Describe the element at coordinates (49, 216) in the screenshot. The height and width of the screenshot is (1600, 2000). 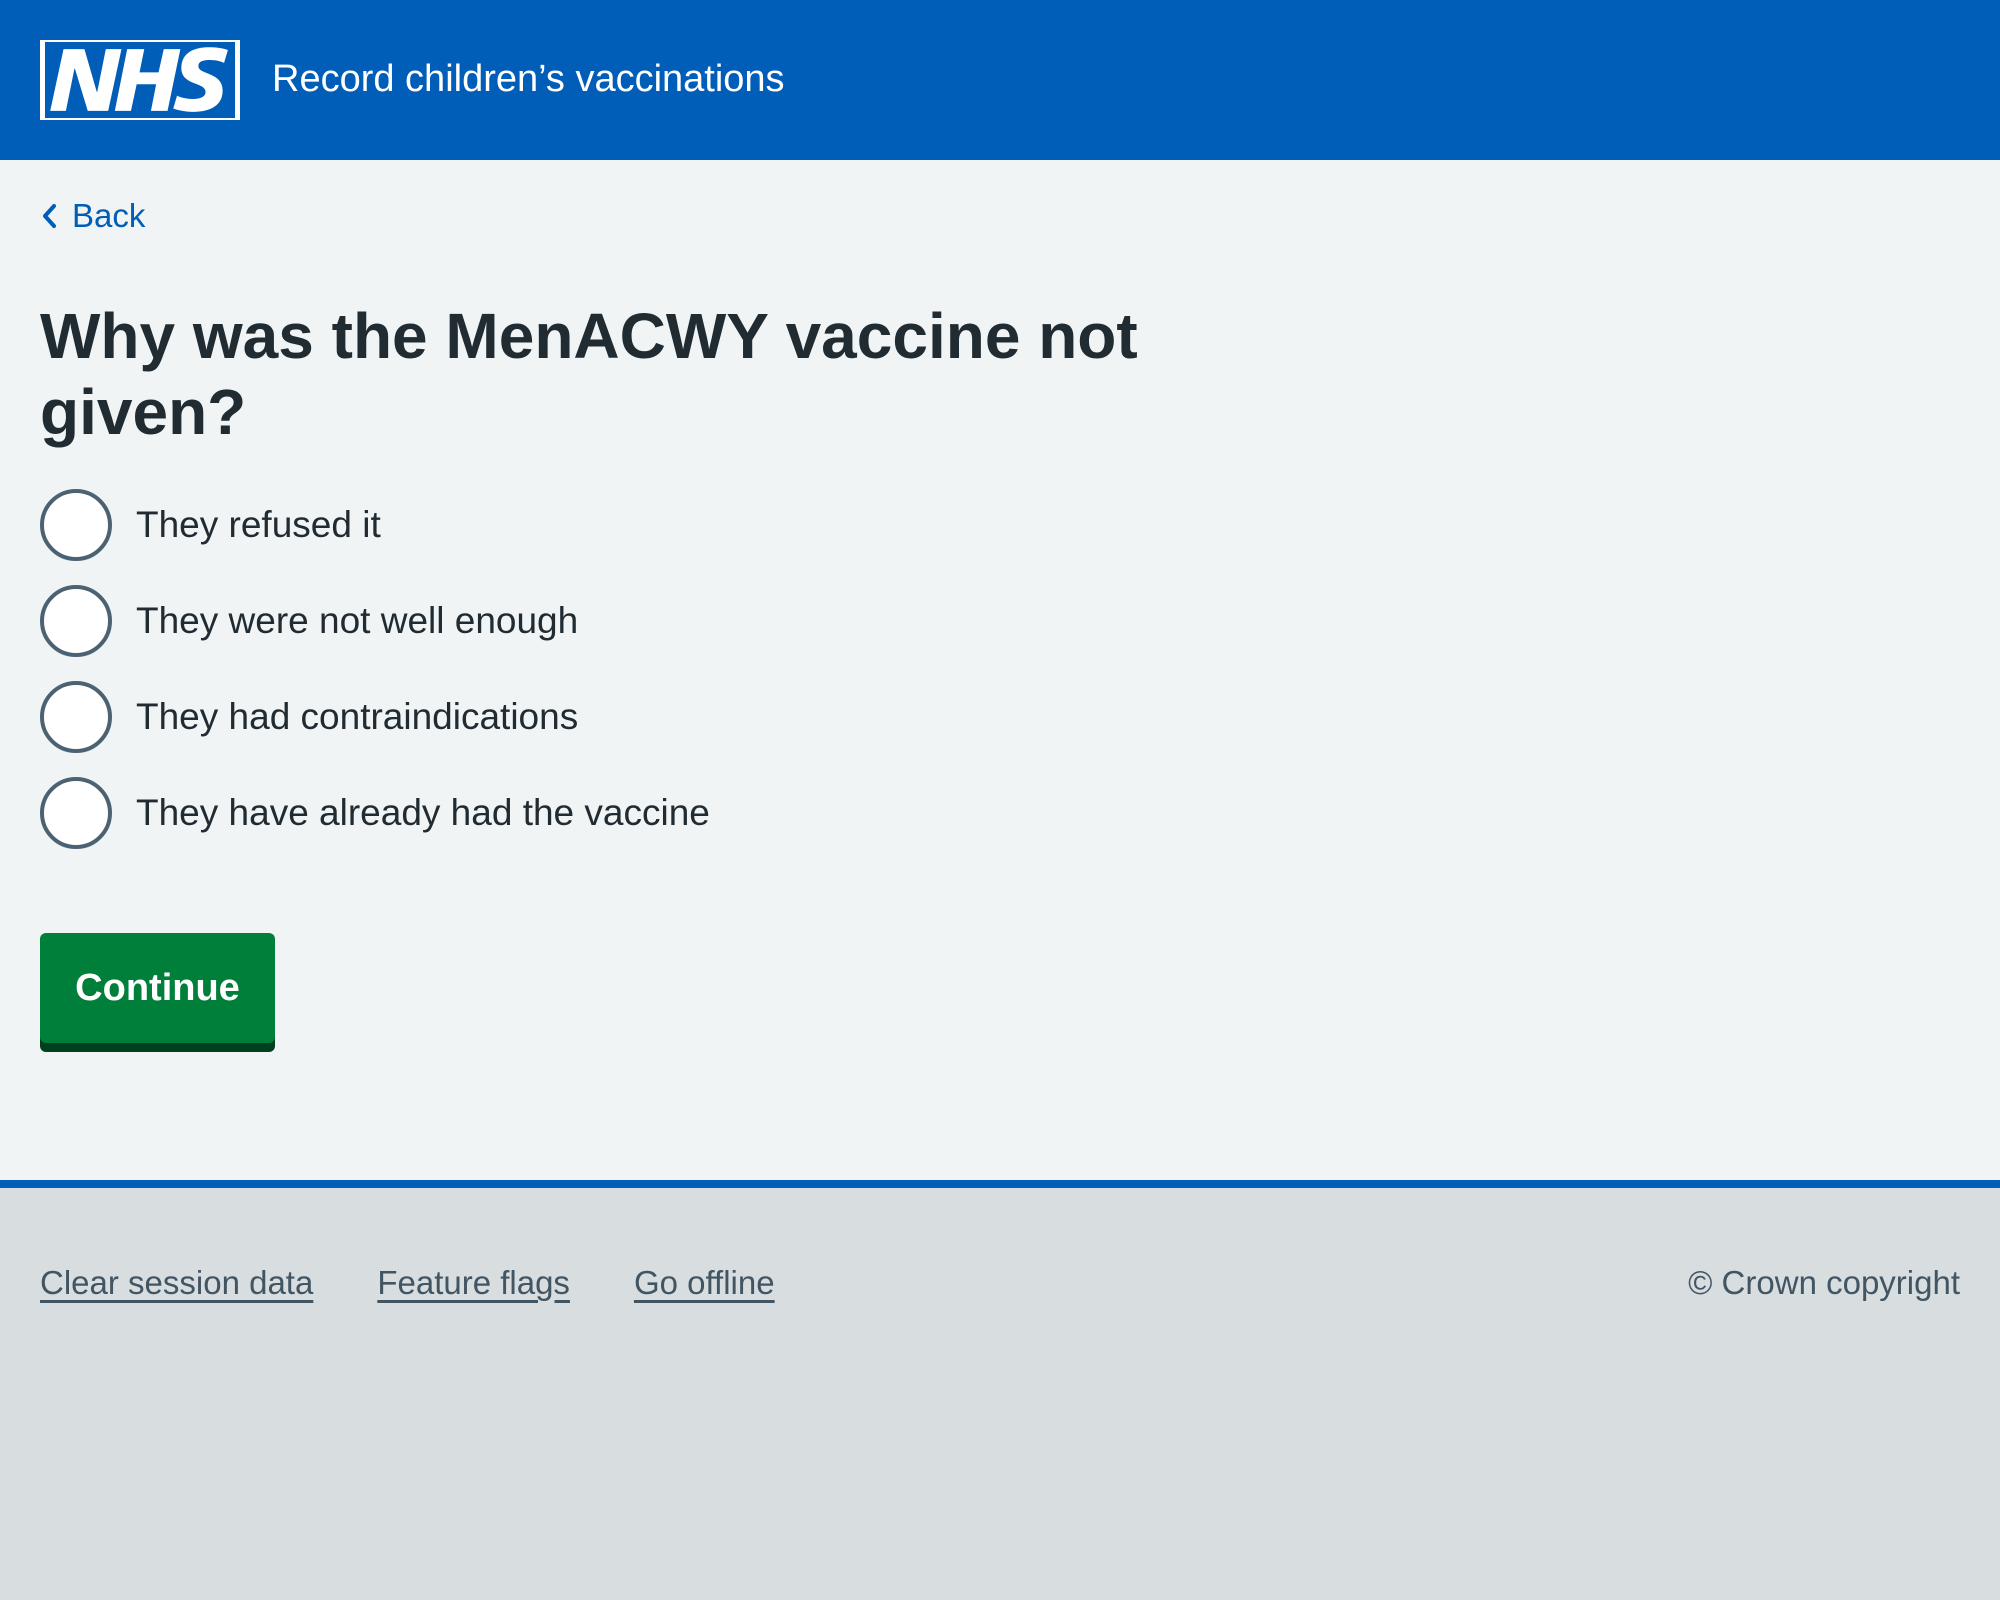
I see `chevron-left-icon` at that location.